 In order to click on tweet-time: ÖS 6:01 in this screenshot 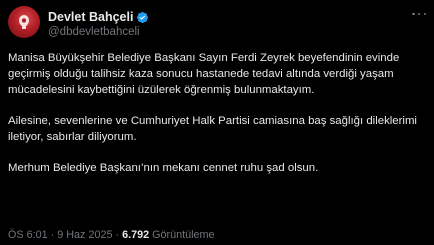, I will do `click(28, 235)`.